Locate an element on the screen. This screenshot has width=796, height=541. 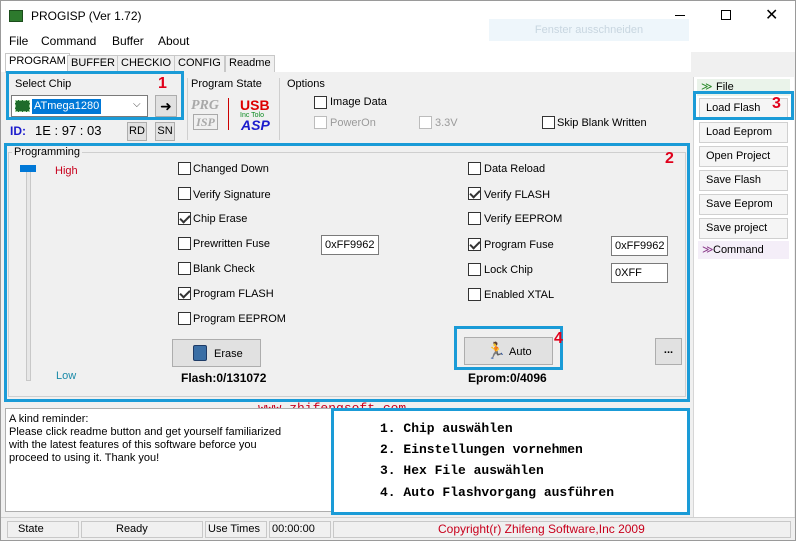
step-3: 3. Hex File auswählen is located at coordinates (462, 470).